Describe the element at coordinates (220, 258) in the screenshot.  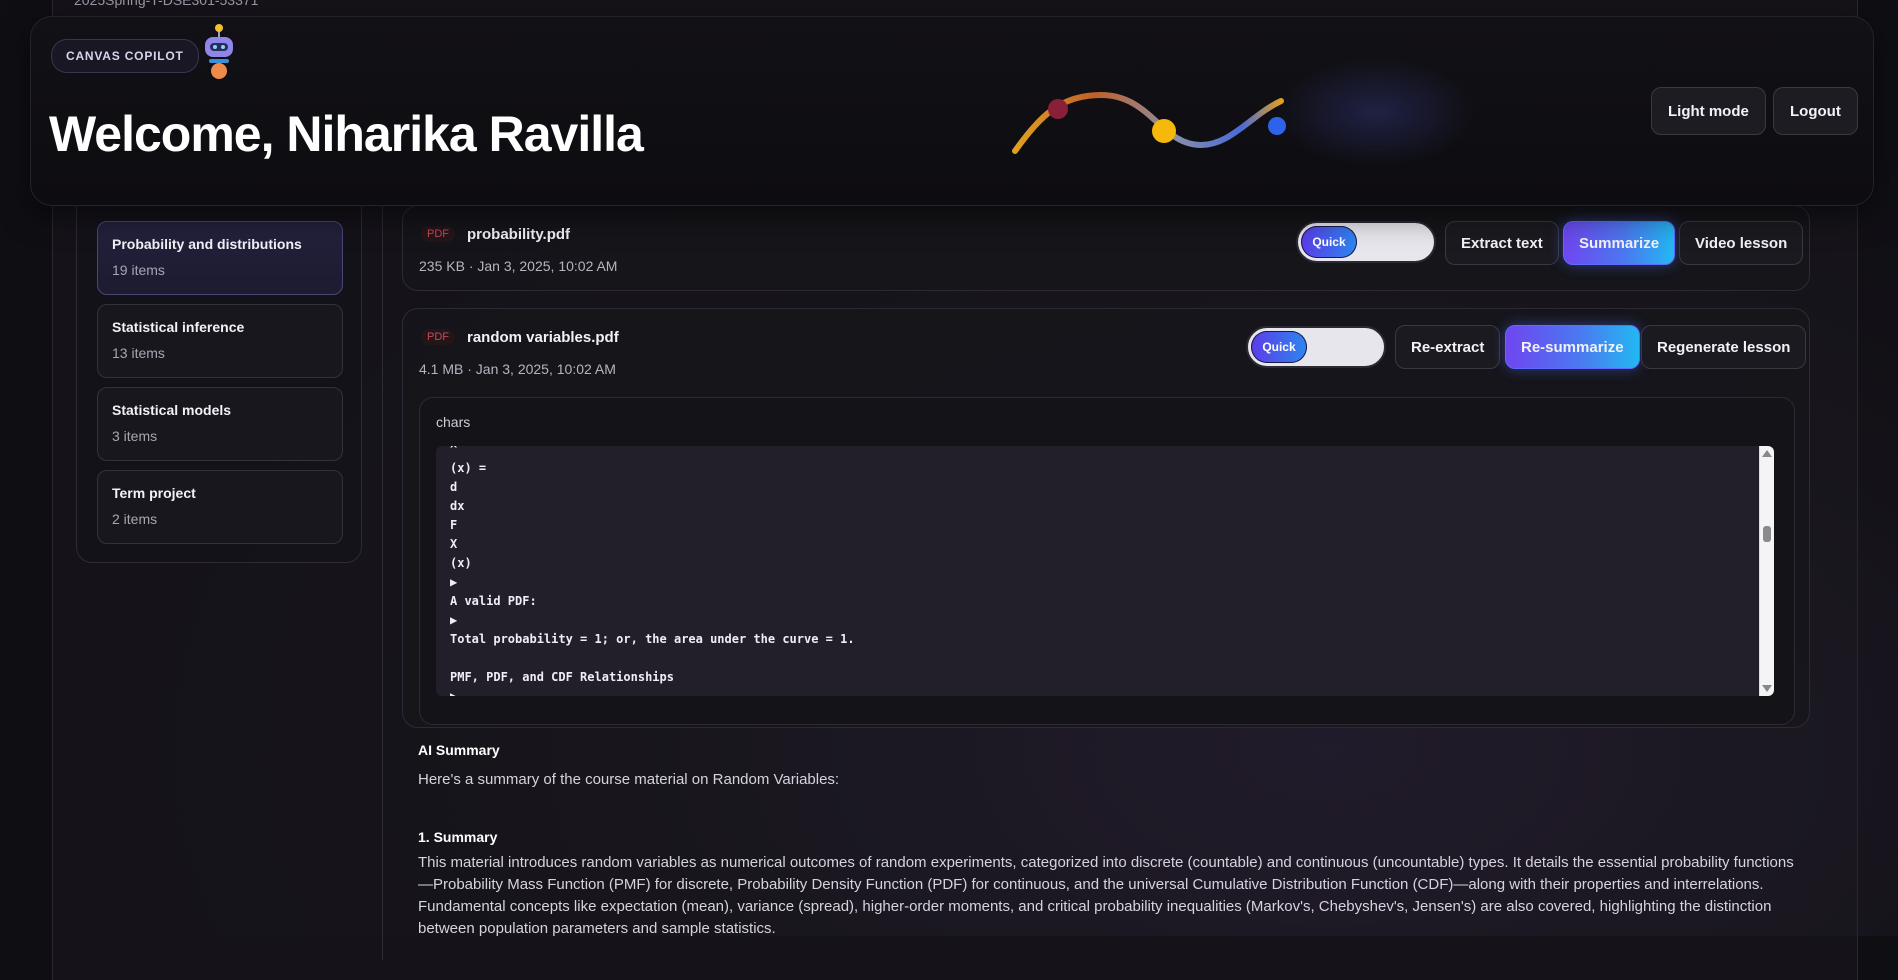
I see `module-probability-and-distributions: Probability and distributions 19 items` at that location.